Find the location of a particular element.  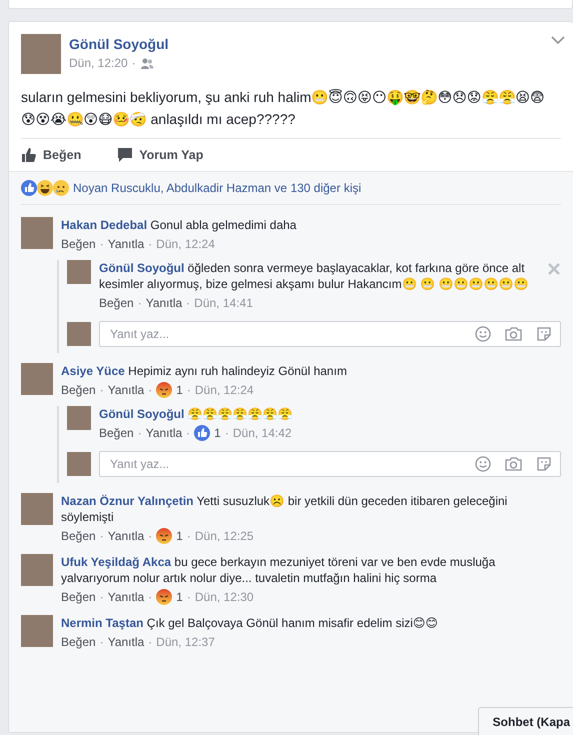

laughing-face-icon is located at coordinates (45, 188).